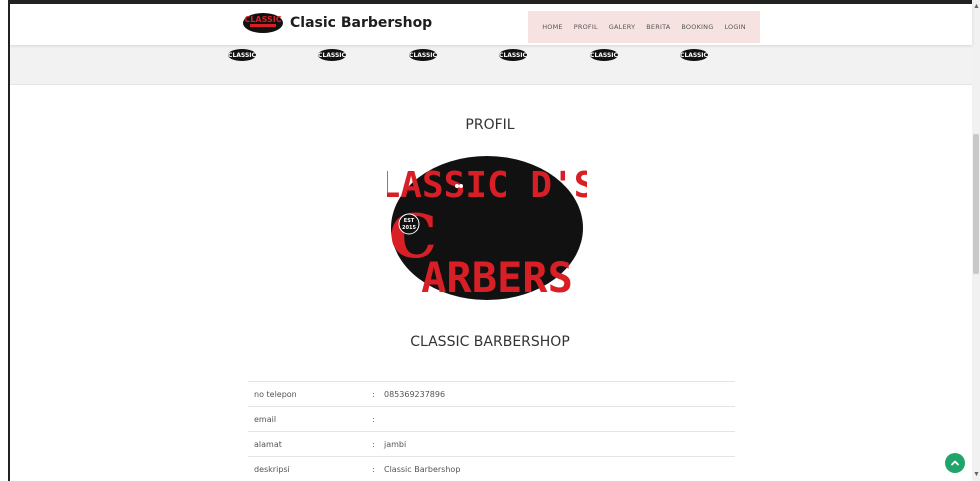 The image size is (980, 481). What do you see at coordinates (559, 444) in the screenshot?
I see `row-value: jambi` at bounding box center [559, 444].